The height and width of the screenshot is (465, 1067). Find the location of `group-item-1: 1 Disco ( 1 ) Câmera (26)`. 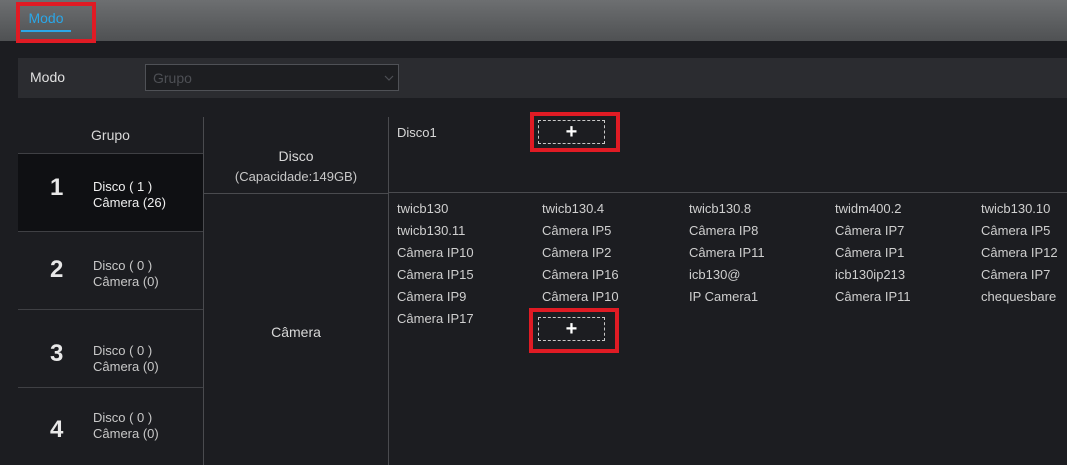

group-item-1: 1 Disco ( 1 ) Câmera (26) is located at coordinates (110, 192).